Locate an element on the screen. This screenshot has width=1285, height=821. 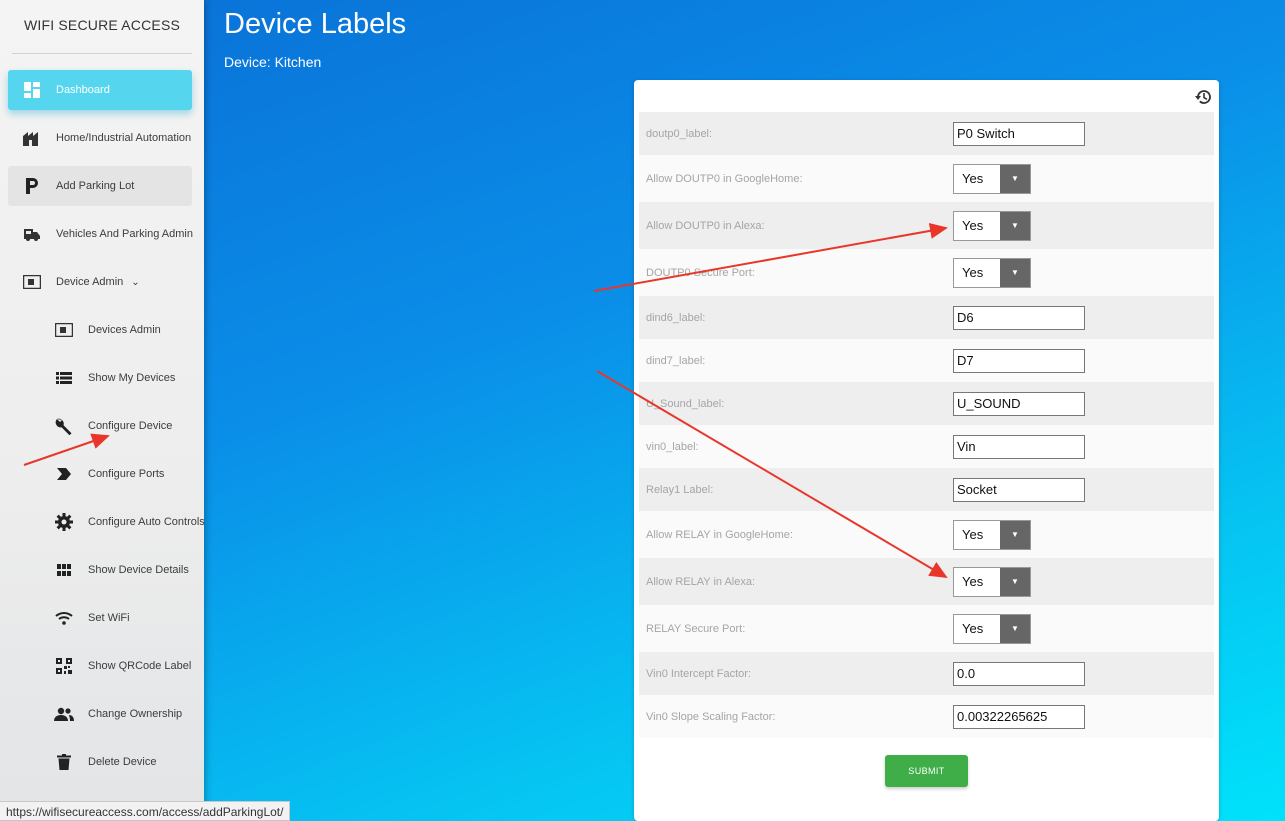
sidebar-item-configure-device: Configure Device is located at coordinates (100, 426).